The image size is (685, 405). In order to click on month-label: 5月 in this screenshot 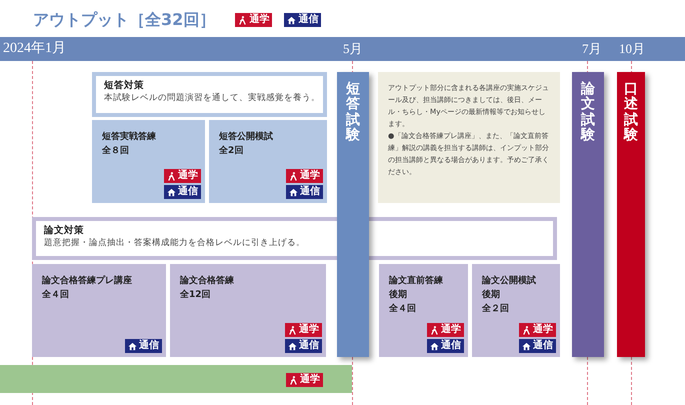, I will do `click(353, 49)`.